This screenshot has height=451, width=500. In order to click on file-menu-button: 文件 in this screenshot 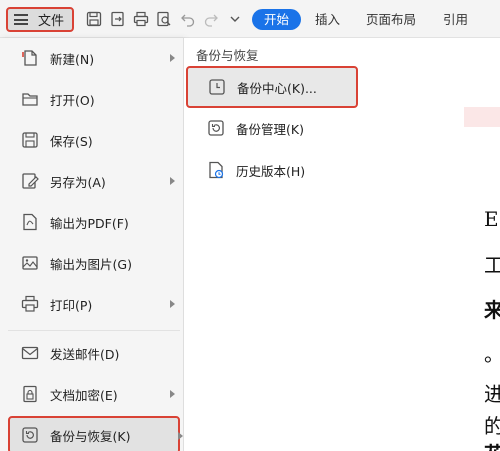, I will do `click(40, 19)`.